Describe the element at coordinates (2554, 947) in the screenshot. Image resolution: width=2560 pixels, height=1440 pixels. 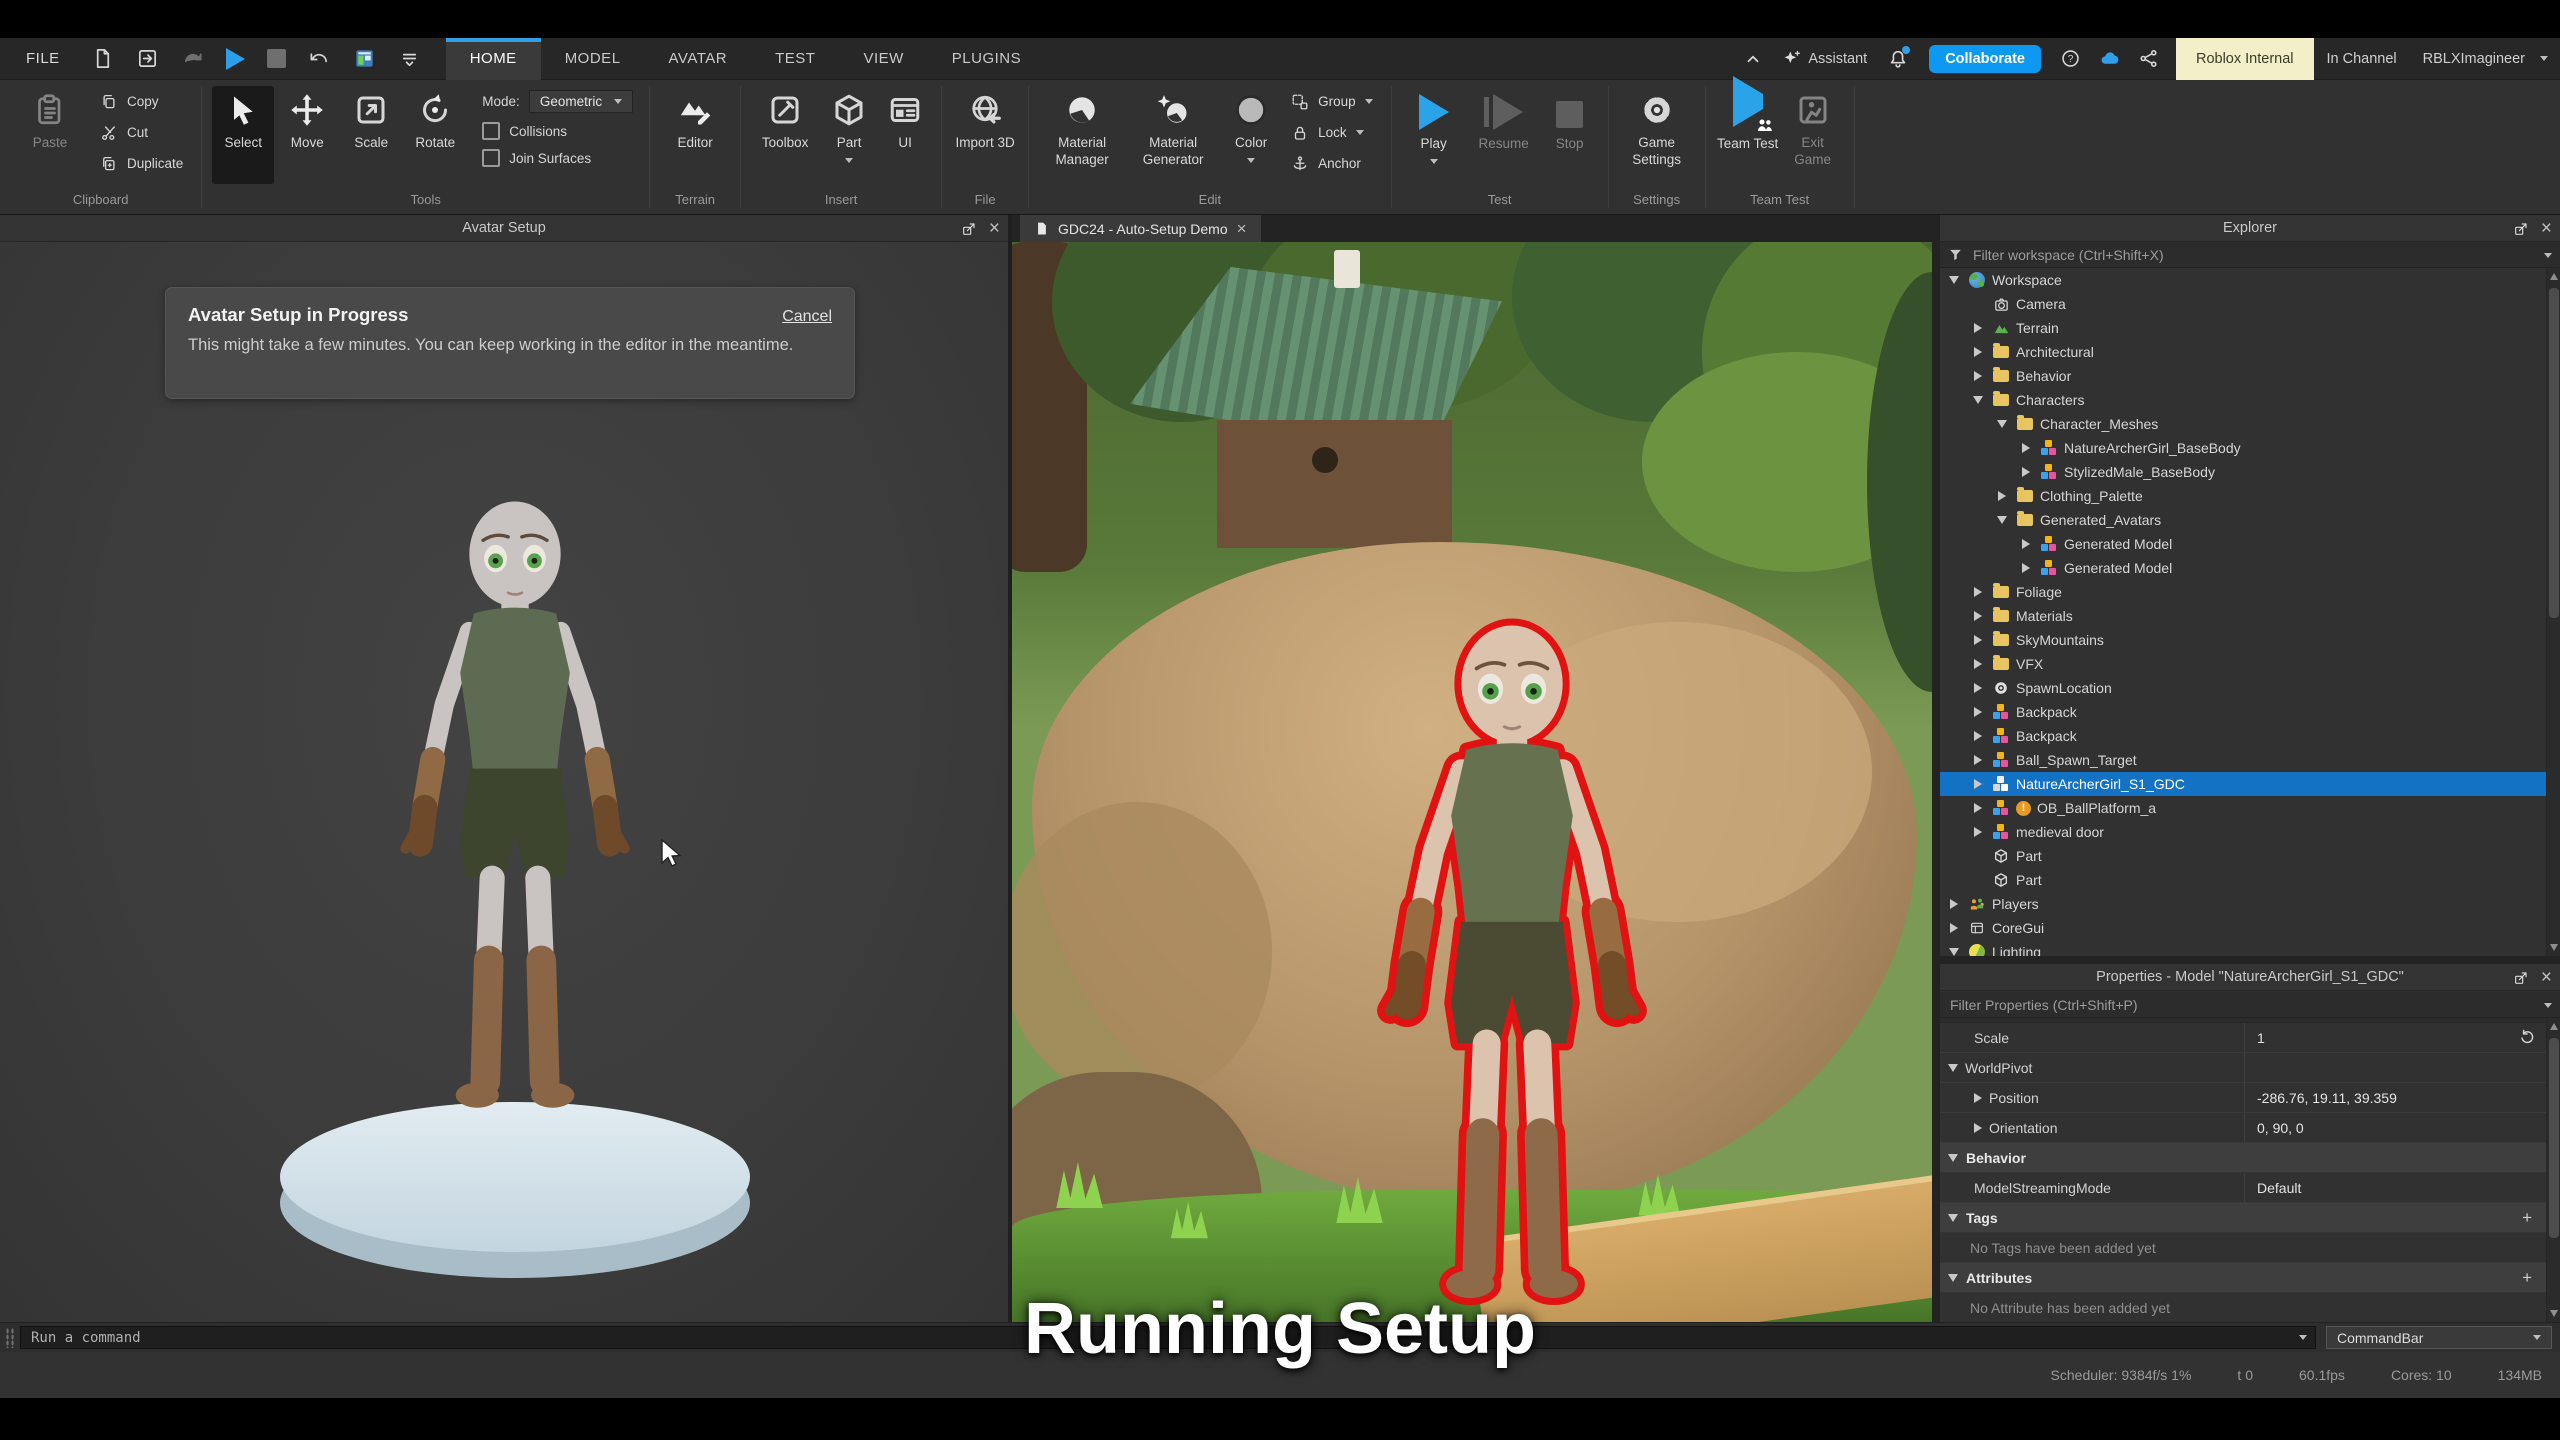
I see `scroll-down-icon` at that location.